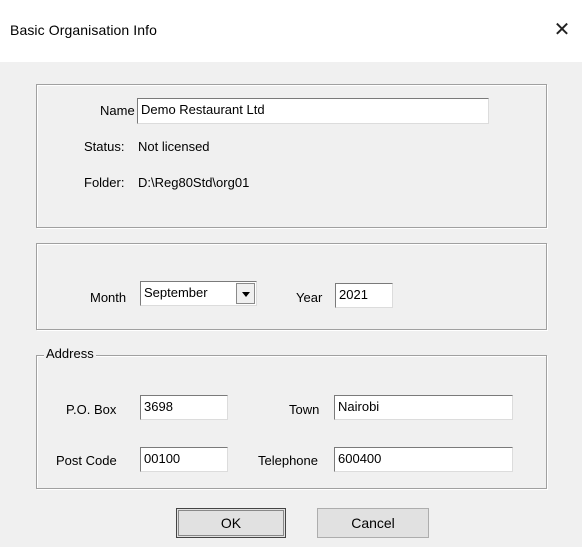 This screenshot has height=547, width=582. What do you see at coordinates (562, 30) in the screenshot?
I see `close-icon: ✕` at bounding box center [562, 30].